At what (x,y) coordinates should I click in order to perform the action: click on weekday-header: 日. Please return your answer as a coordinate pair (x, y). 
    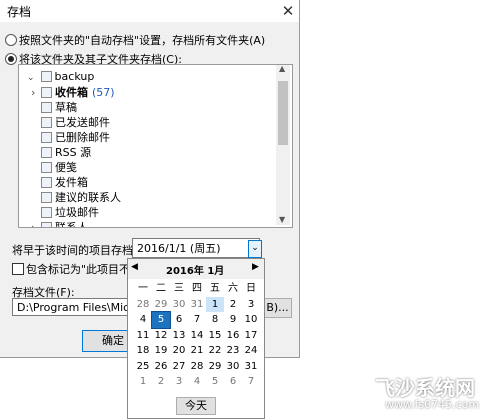
    Looking at the image, I should click on (251, 288).